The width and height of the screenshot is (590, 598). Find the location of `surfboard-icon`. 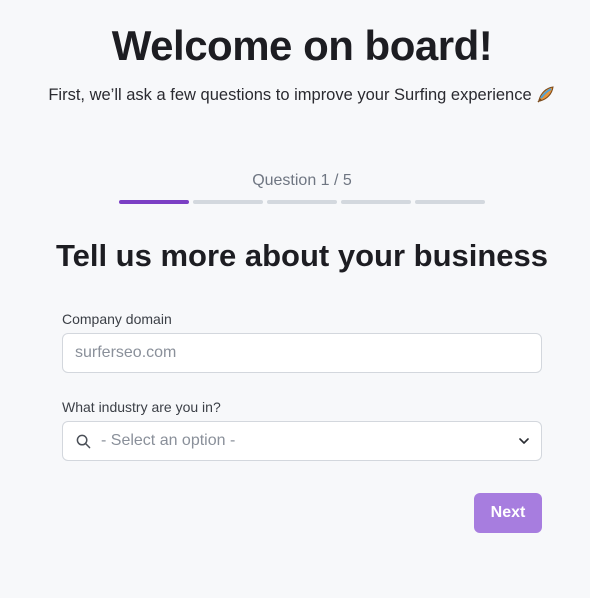

surfboard-icon is located at coordinates (546, 94).